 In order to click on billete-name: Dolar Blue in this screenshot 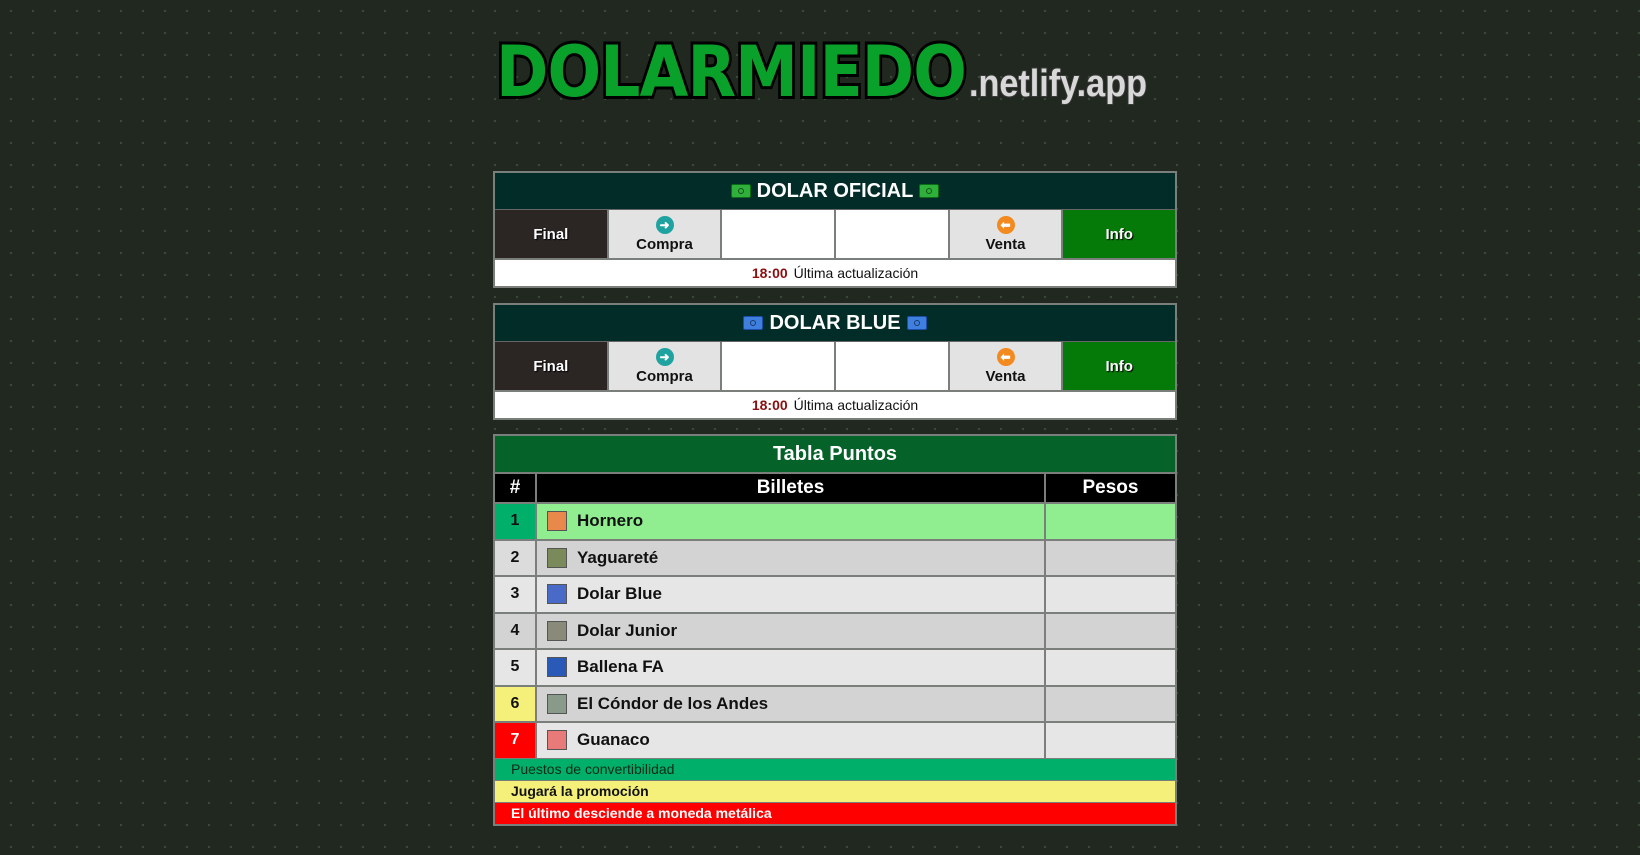, I will do `click(620, 594)`.